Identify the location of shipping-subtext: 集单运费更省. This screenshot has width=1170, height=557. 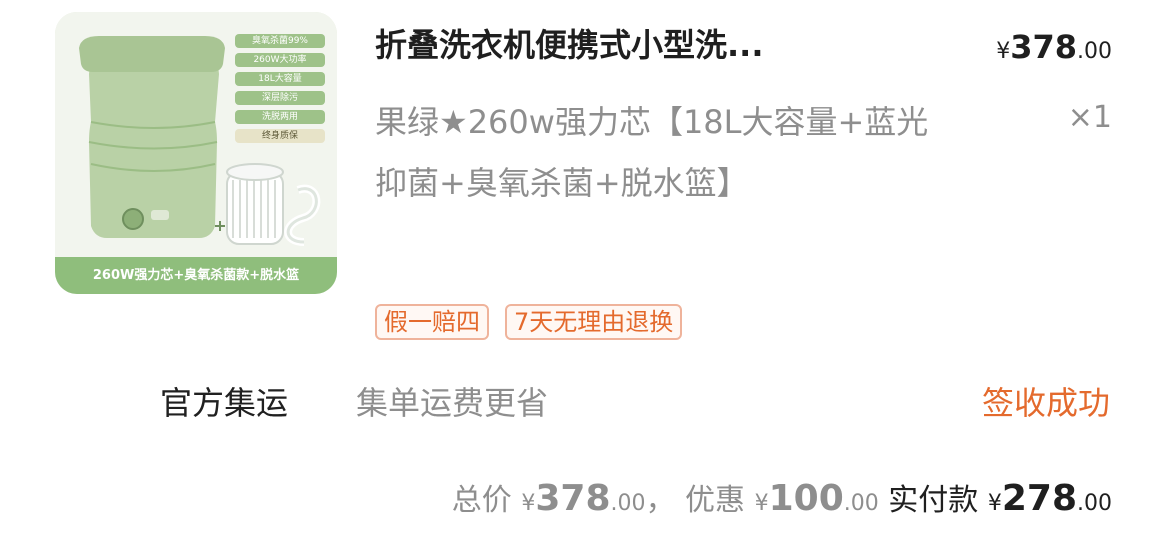
(452, 403).